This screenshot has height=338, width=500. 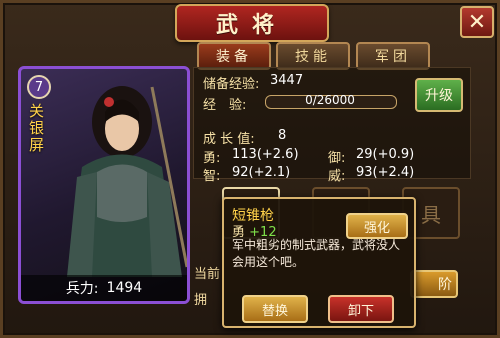 I want to click on upgrade-button: 升级, so click(x=439, y=95).